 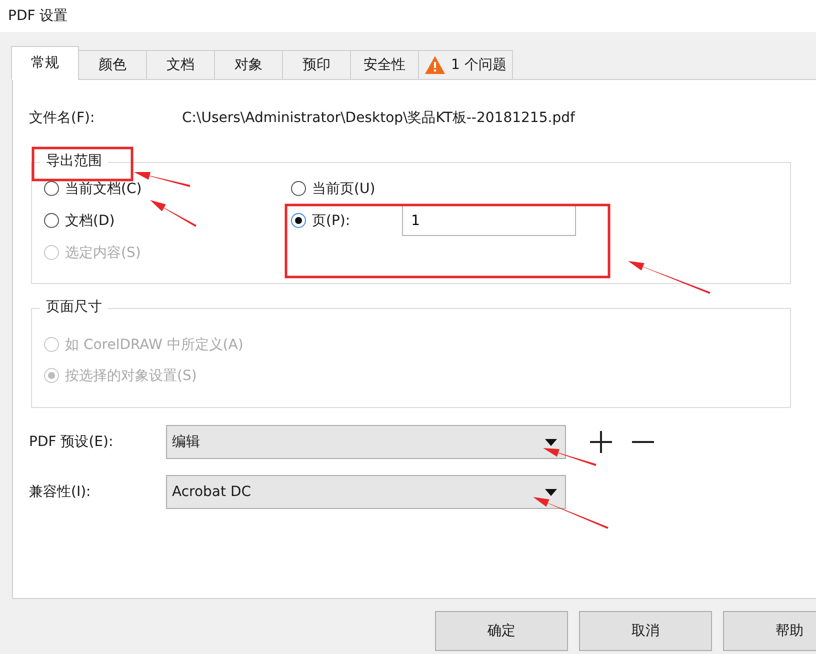 I want to click on radio-label: 如 CorelDRAW 中所定义(A), so click(x=154, y=345).